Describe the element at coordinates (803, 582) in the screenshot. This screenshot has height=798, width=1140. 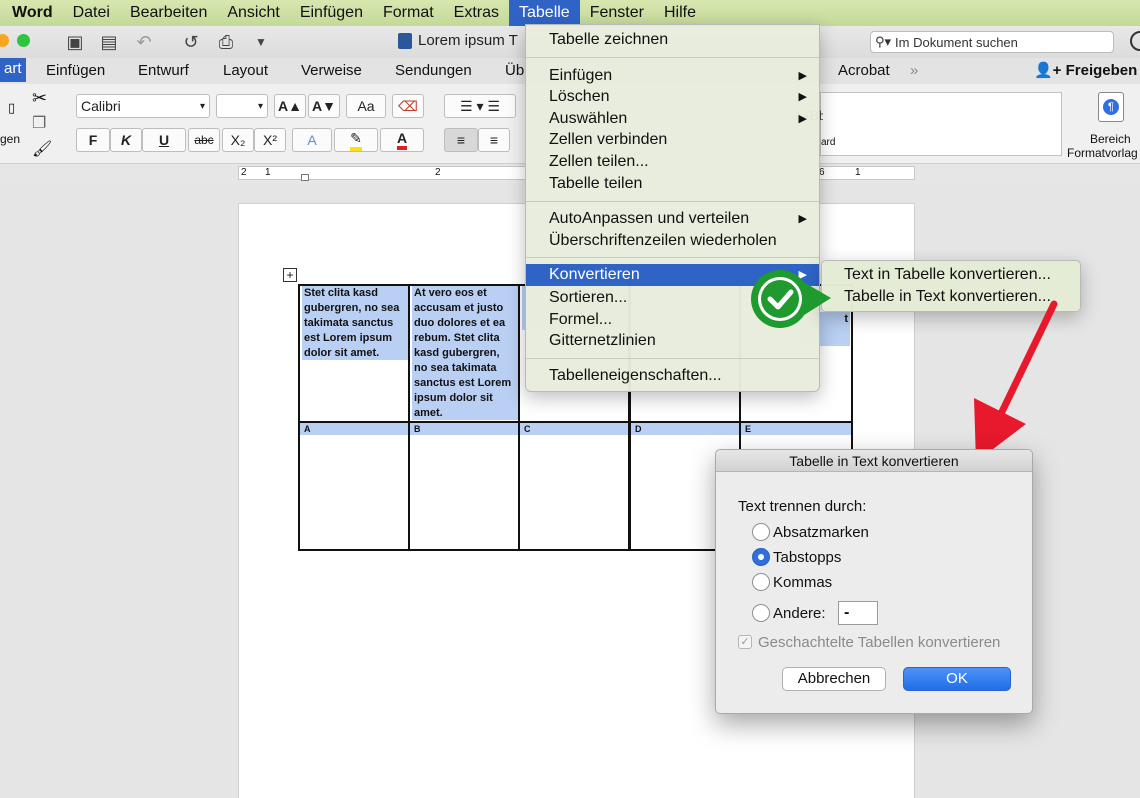
I see `radio-label-kommas: Kommas` at that location.